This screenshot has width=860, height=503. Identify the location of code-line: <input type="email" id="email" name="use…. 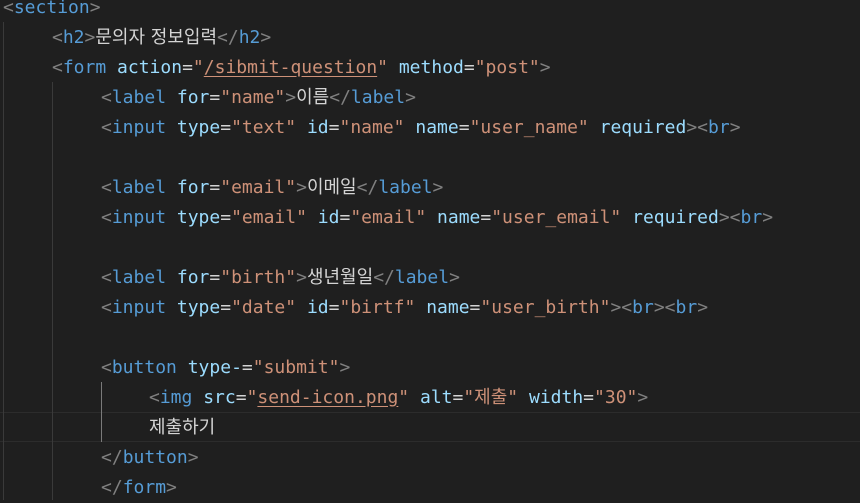
(437, 218).